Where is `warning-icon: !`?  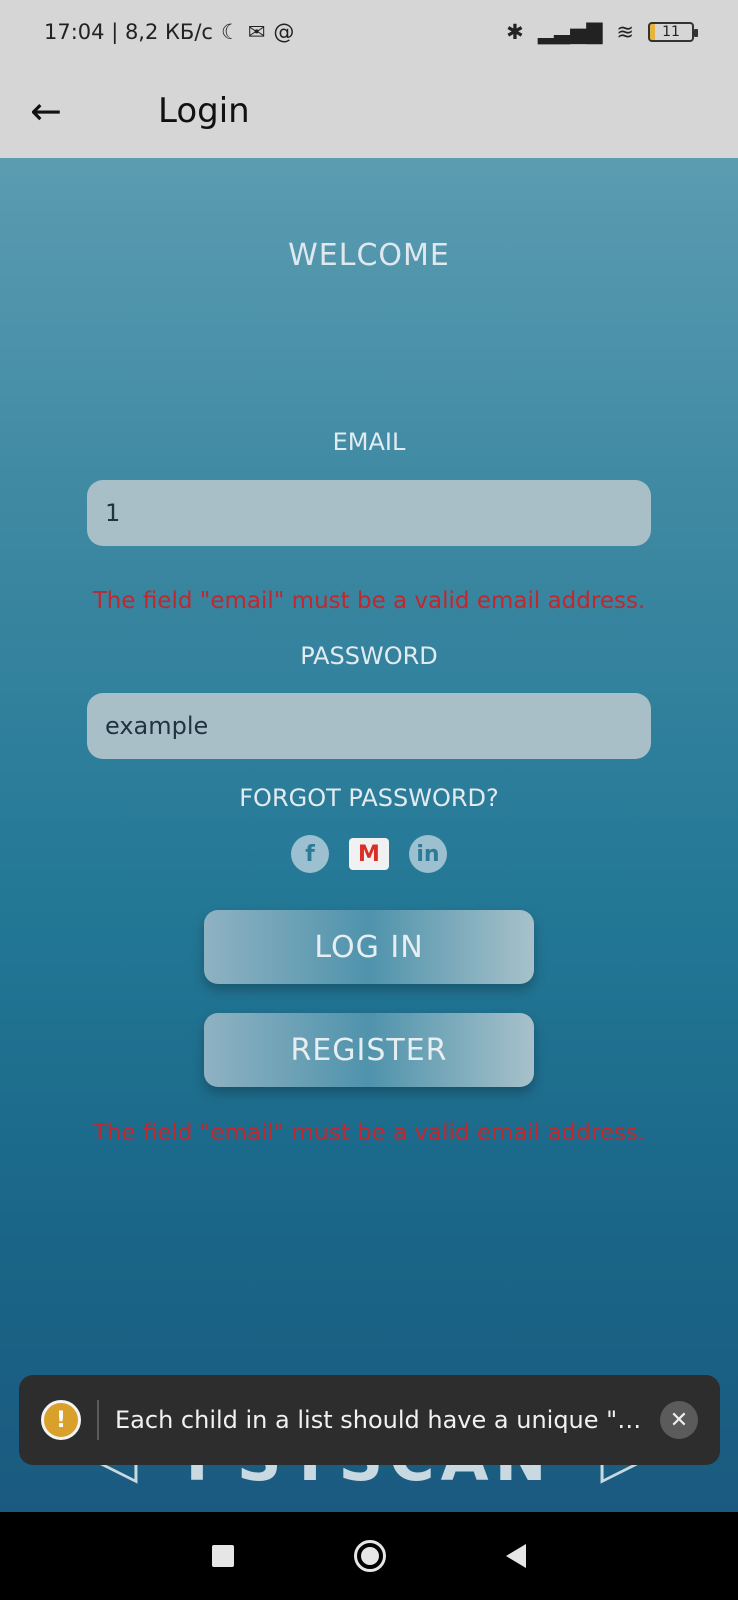
warning-icon: ! is located at coordinates (61, 1420).